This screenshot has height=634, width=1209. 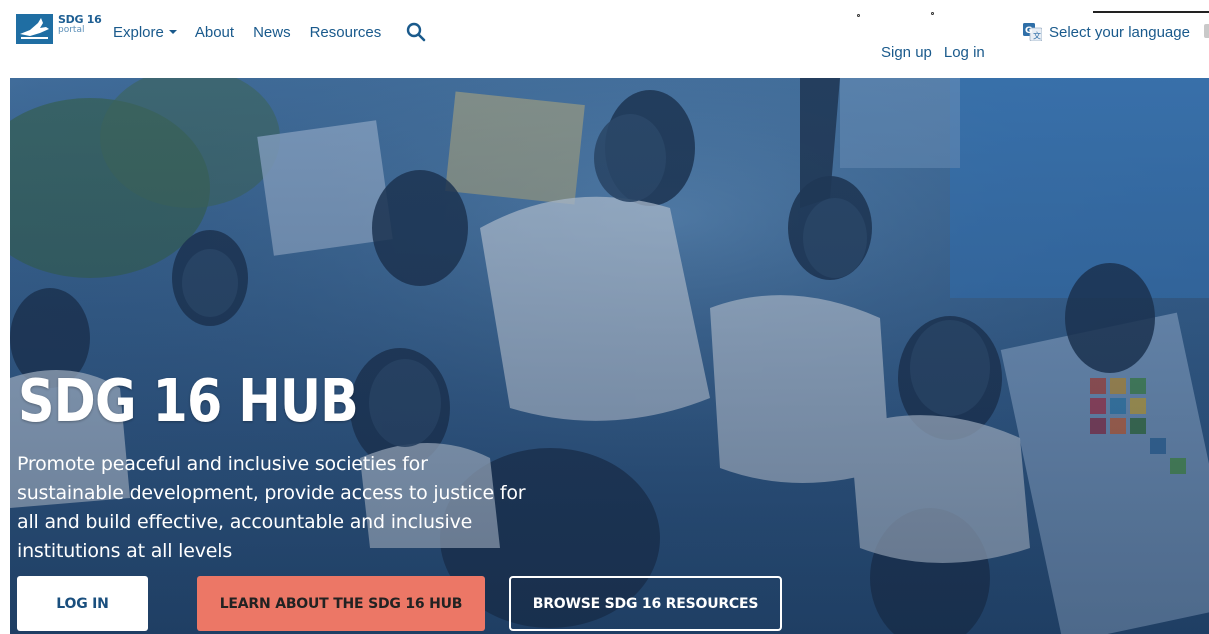 What do you see at coordinates (1206, 31) in the screenshot?
I see `language-dropdown-edge` at bounding box center [1206, 31].